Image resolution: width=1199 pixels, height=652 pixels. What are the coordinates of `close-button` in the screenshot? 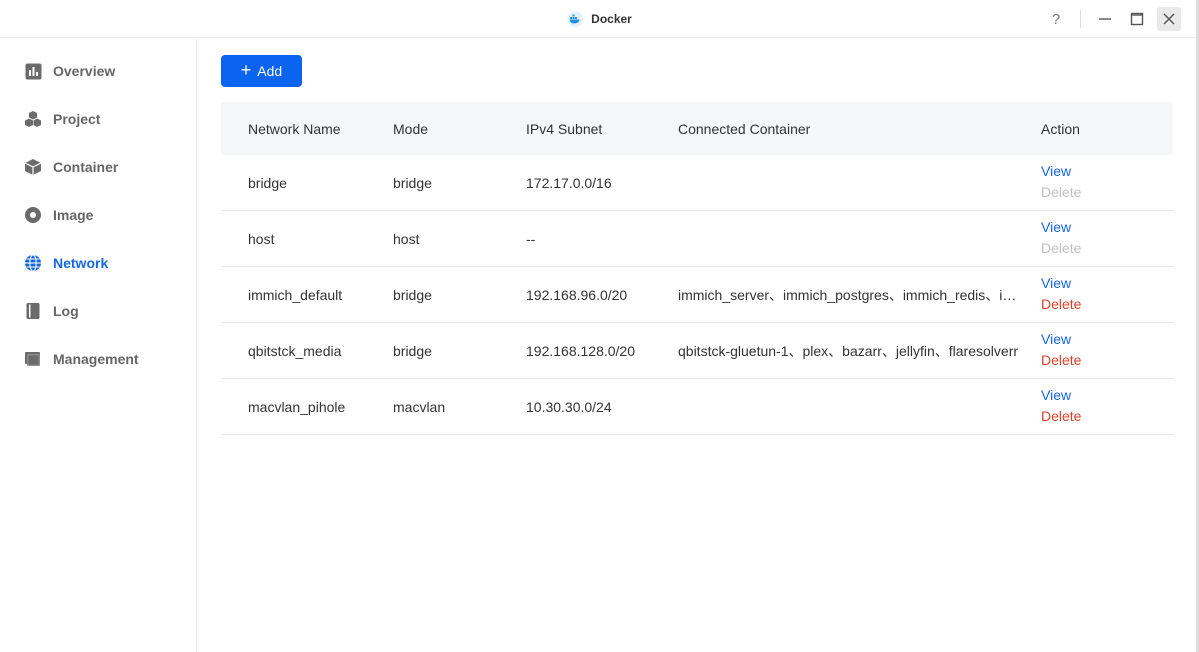 It's located at (1169, 19).